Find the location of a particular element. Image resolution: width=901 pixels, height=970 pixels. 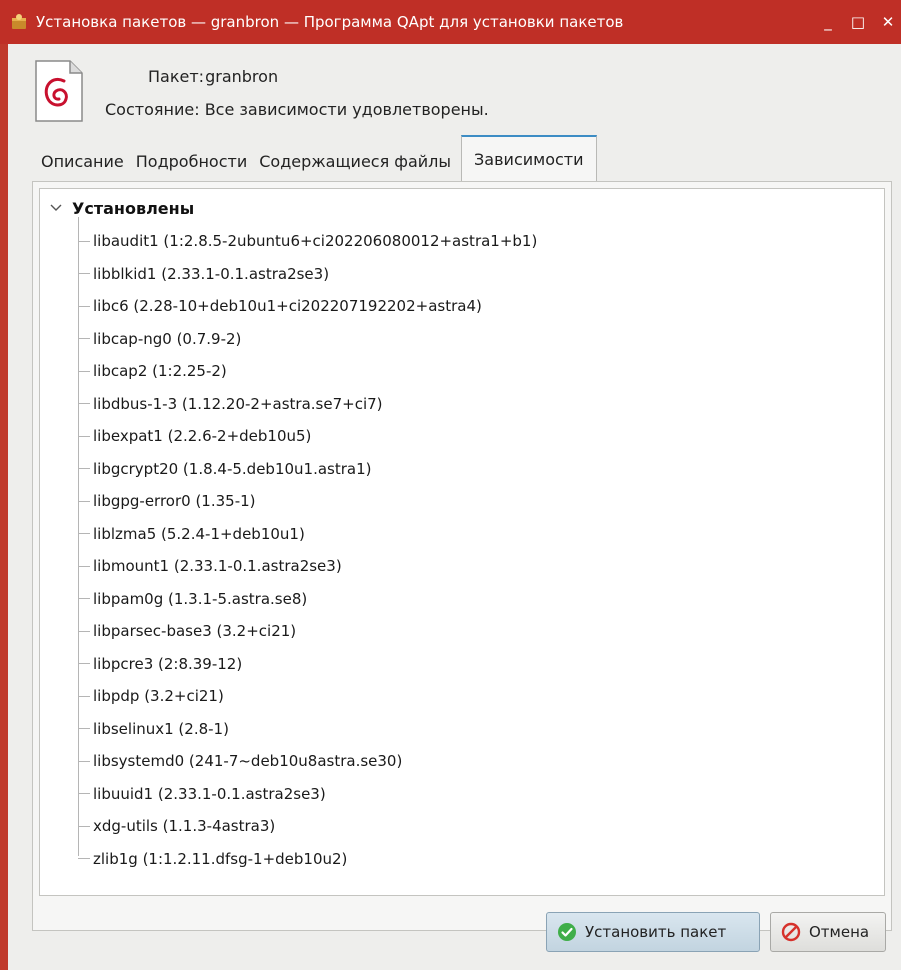

tree-item: liblzma5 (5.2.4-1+deb10u1) is located at coordinates (307, 534).